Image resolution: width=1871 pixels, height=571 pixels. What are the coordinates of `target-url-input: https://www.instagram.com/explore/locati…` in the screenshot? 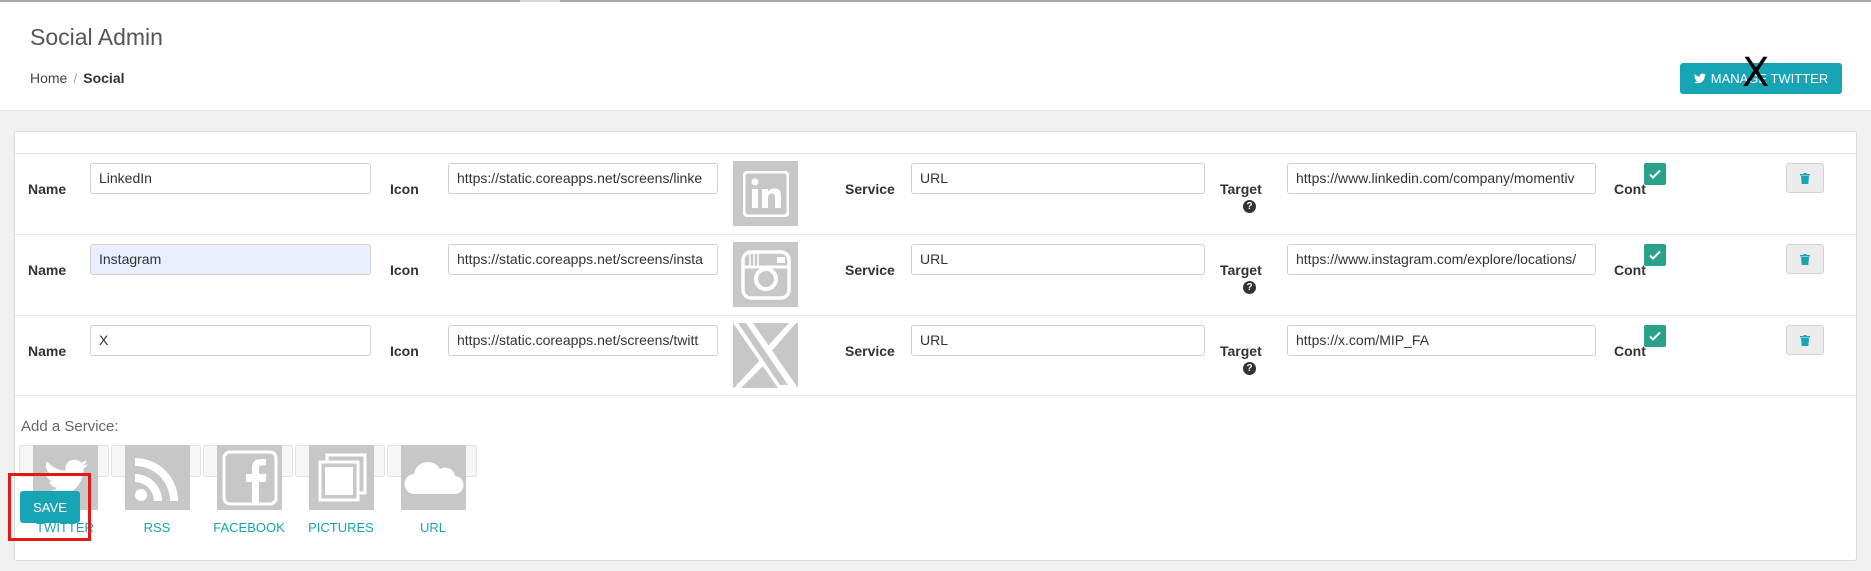 It's located at (1441, 259).